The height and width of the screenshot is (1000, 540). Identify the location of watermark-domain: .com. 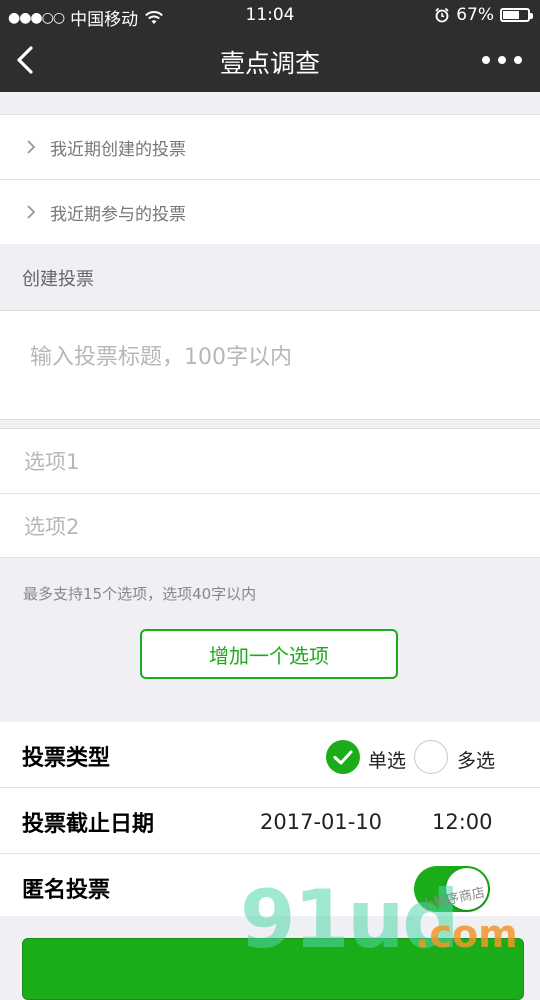
(466, 934).